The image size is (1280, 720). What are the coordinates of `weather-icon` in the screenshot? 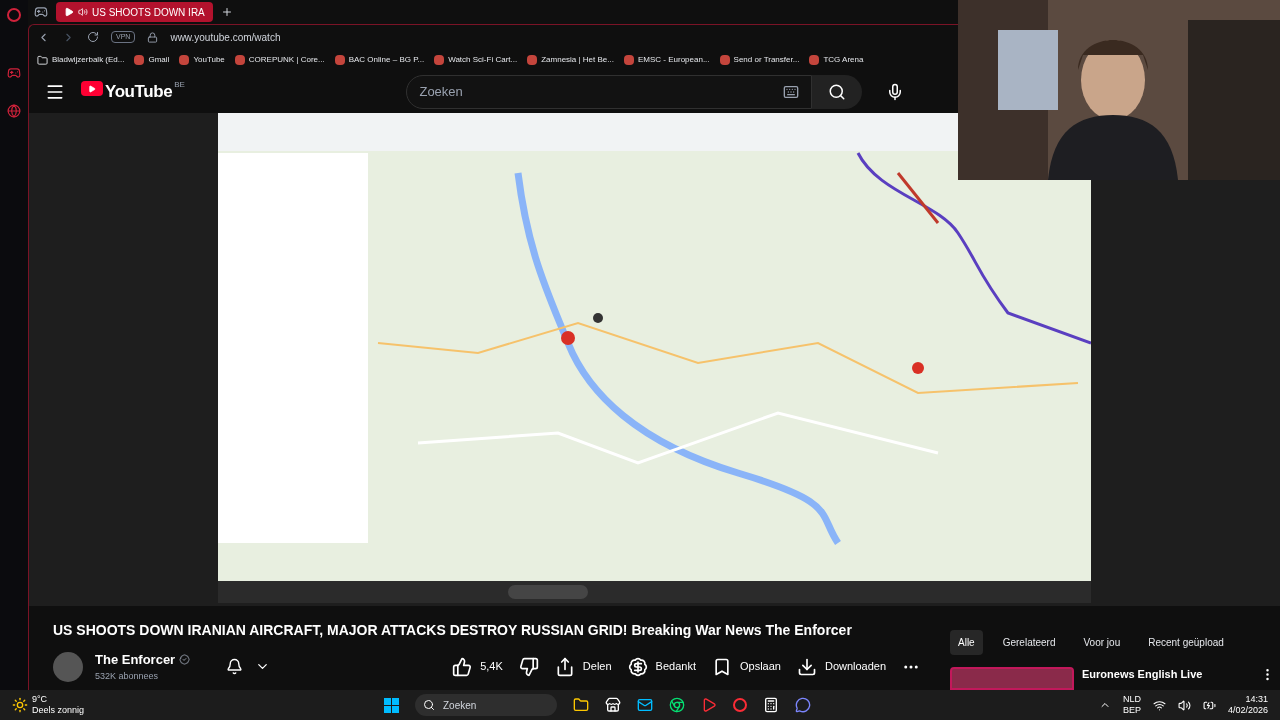 It's located at (20, 705).